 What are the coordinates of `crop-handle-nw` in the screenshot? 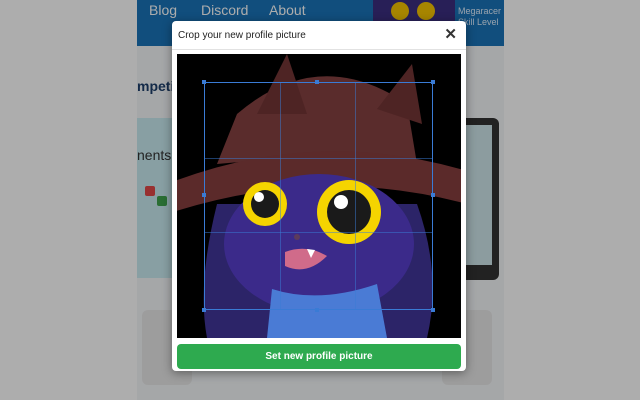 It's located at (204, 82).